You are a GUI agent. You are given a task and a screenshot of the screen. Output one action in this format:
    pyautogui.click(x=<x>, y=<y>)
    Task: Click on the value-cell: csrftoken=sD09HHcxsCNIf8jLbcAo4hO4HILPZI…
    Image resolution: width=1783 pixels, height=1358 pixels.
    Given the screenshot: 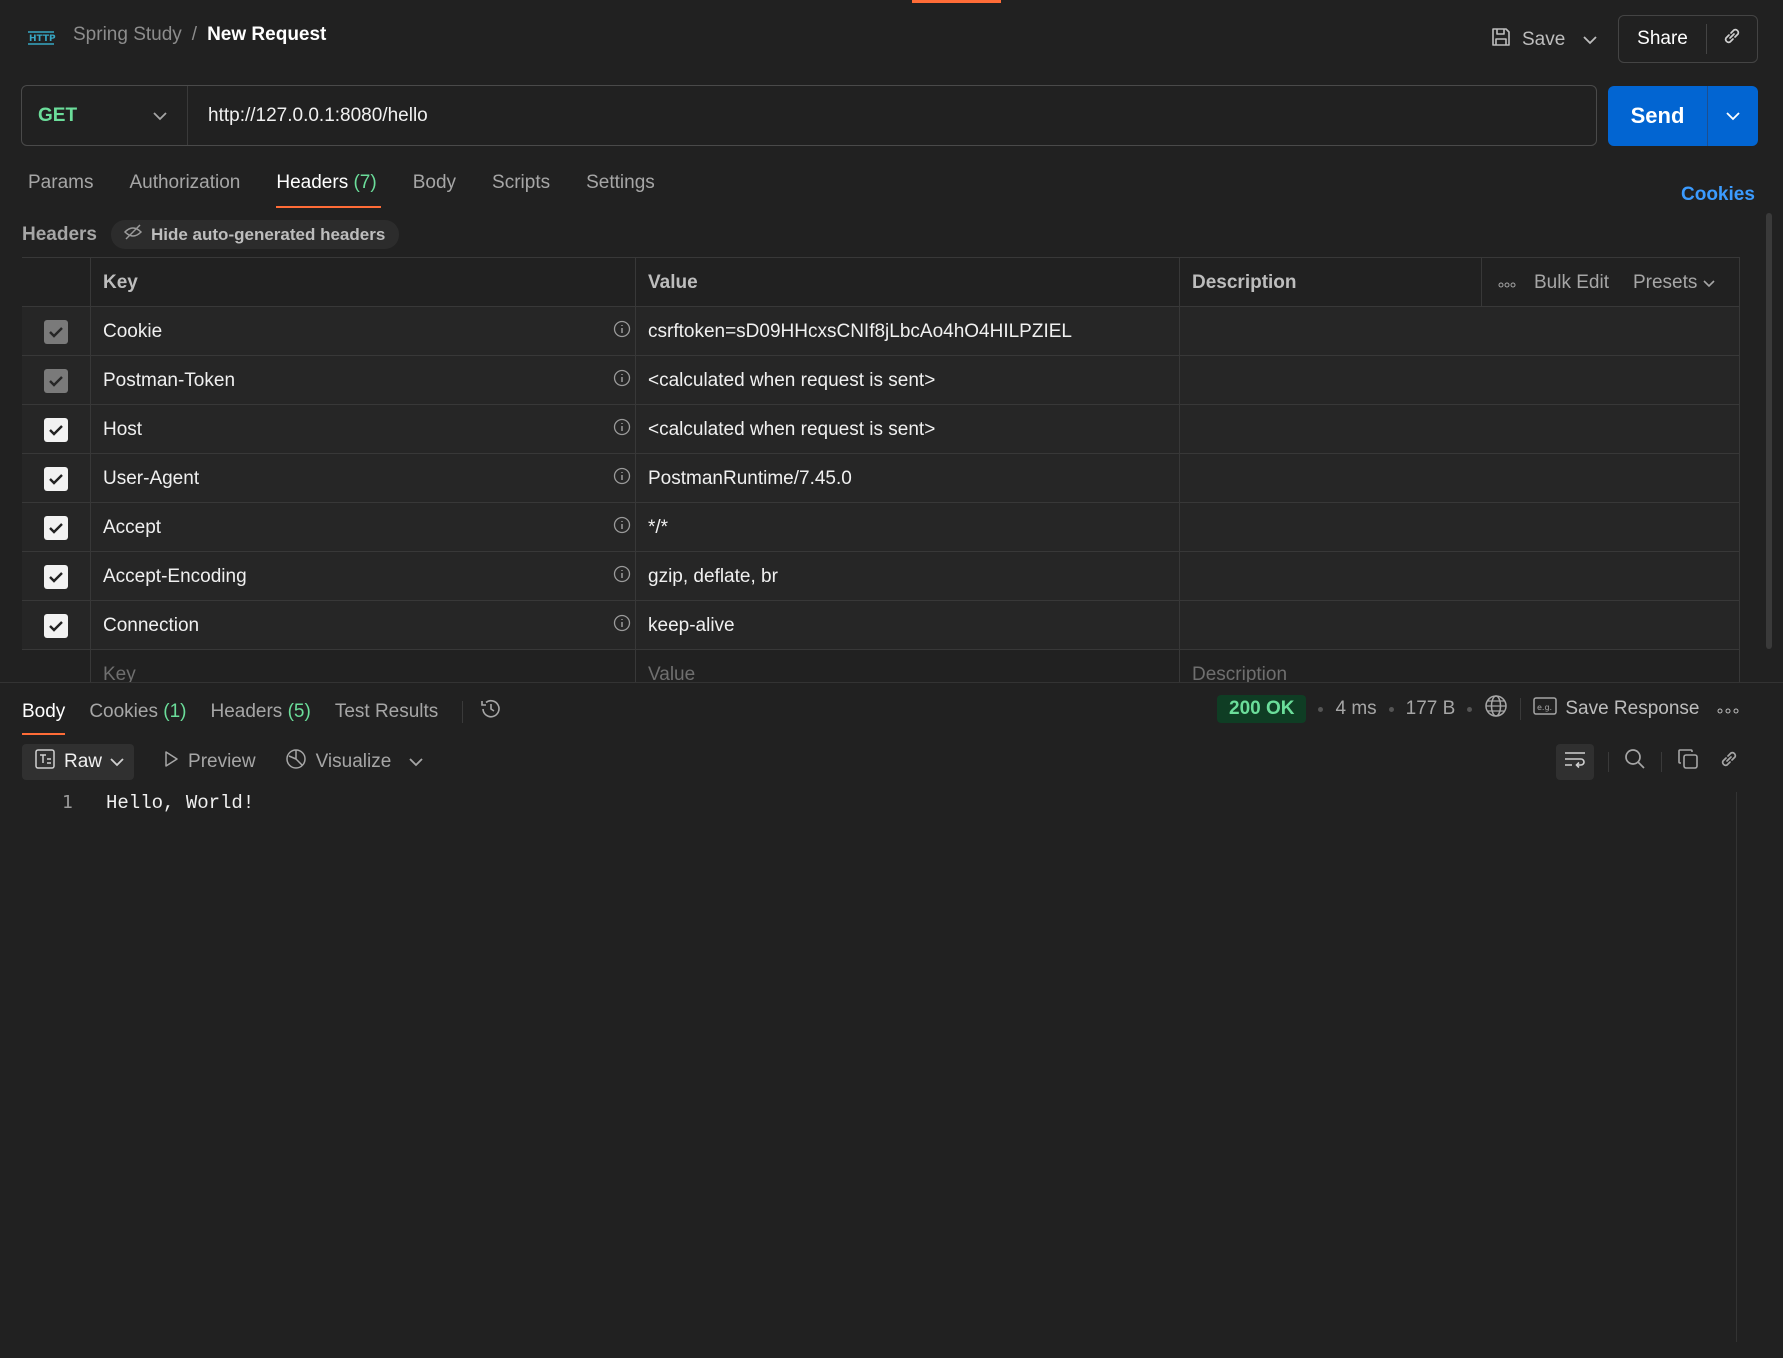 What is the action you would take?
    pyautogui.click(x=907, y=331)
    